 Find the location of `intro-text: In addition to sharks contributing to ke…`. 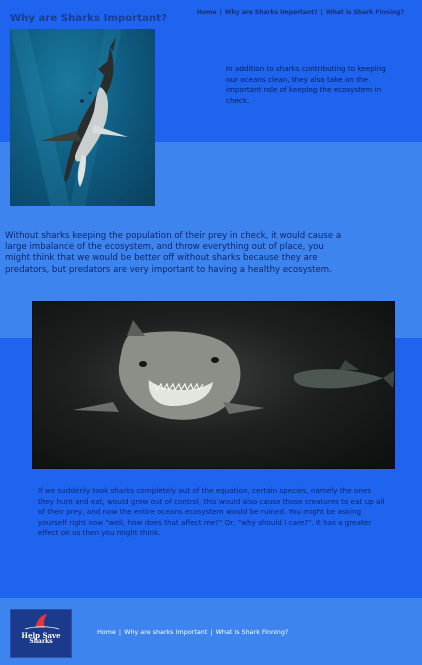

intro-text: In addition to sharks contributing to ke… is located at coordinates (306, 84).